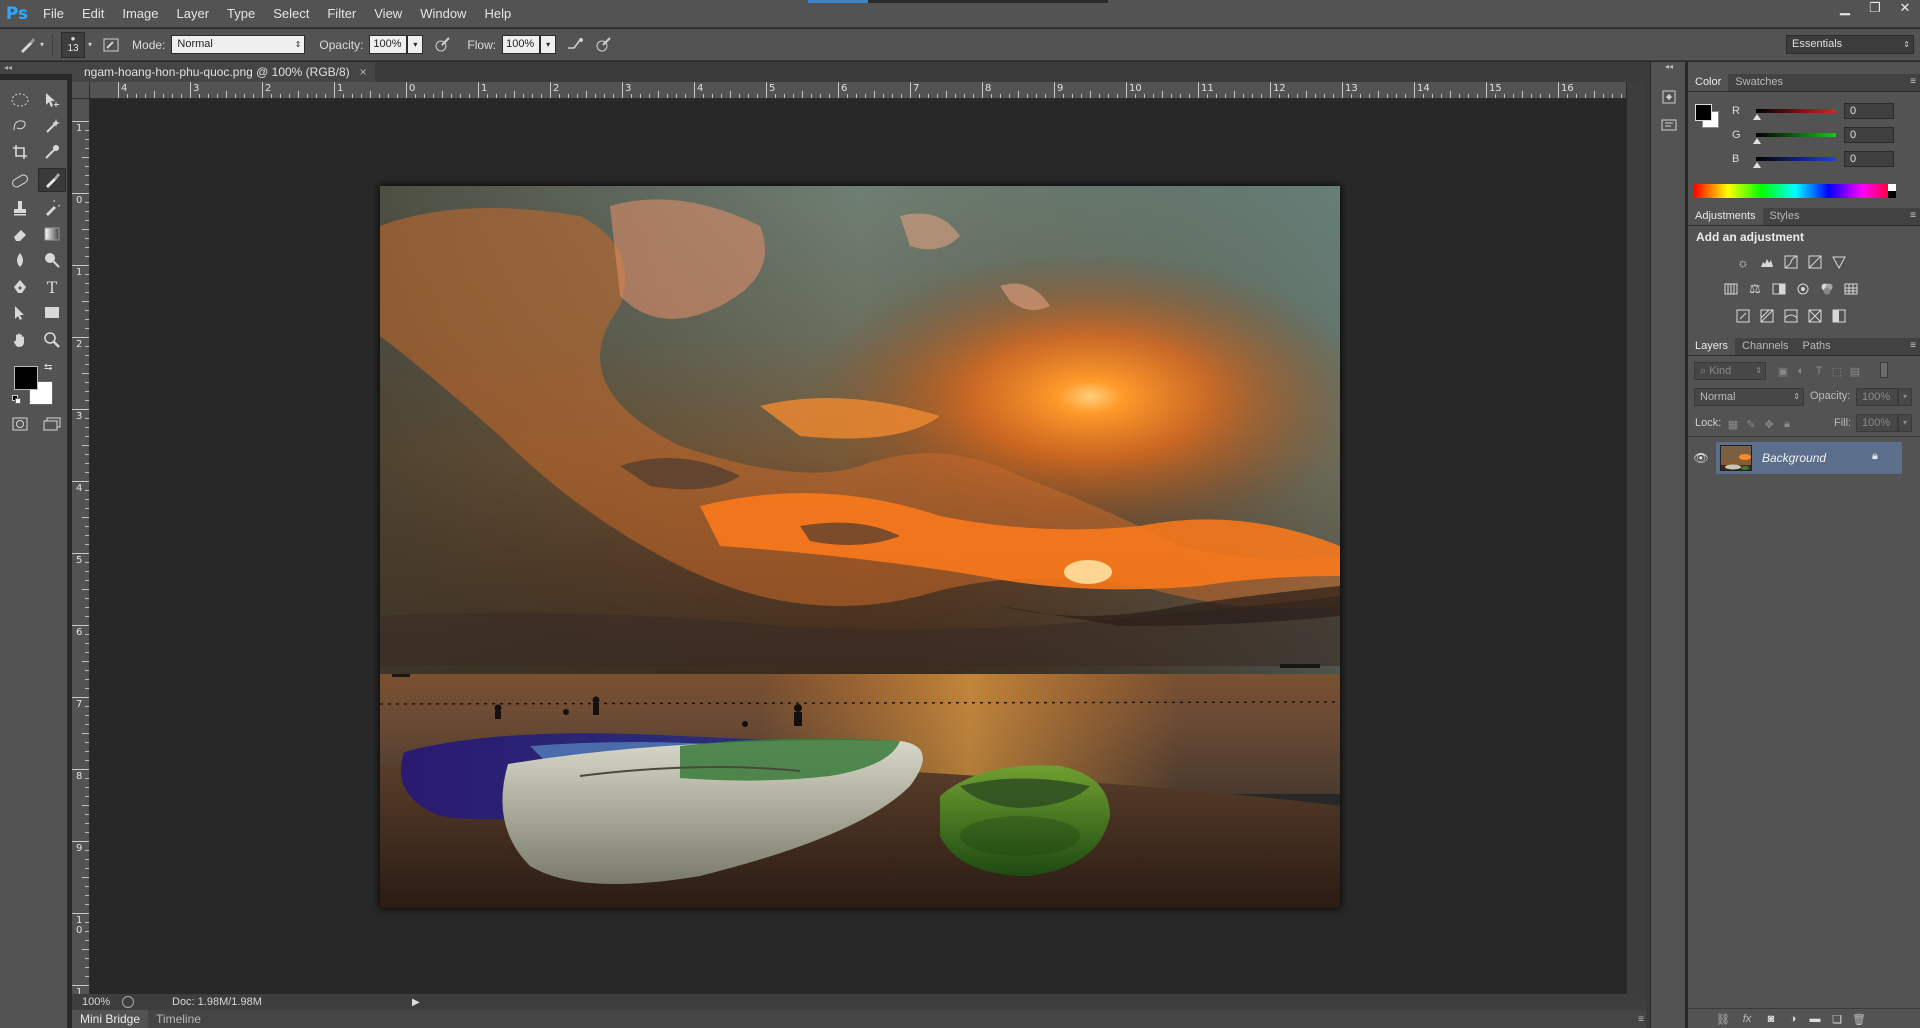 The image size is (1920, 1028). I want to click on color-lookup-icon, so click(1851, 289).